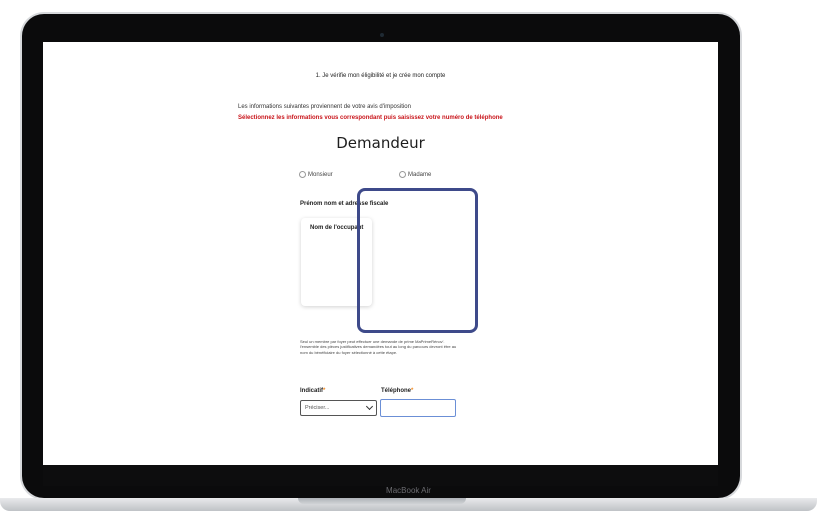 The width and height of the screenshot is (817, 511). Describe the element at coordinates (382, 35) in the screenshot. I see `webcam-icon` at that location.